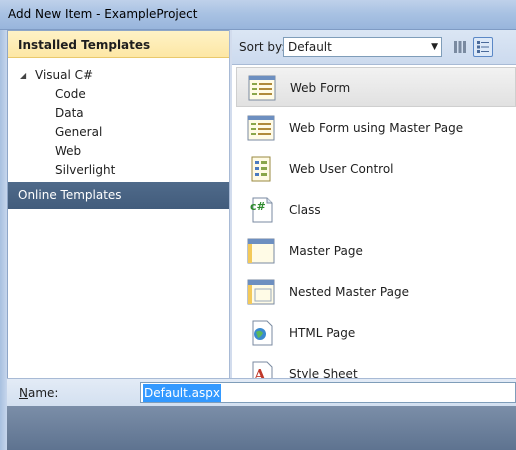 This screenshot has width=516, height=450. What do you see at coordinates (328, 392) in the screenshot?
I see `name-input: Default.aspx` at bounding box center [328, 392].